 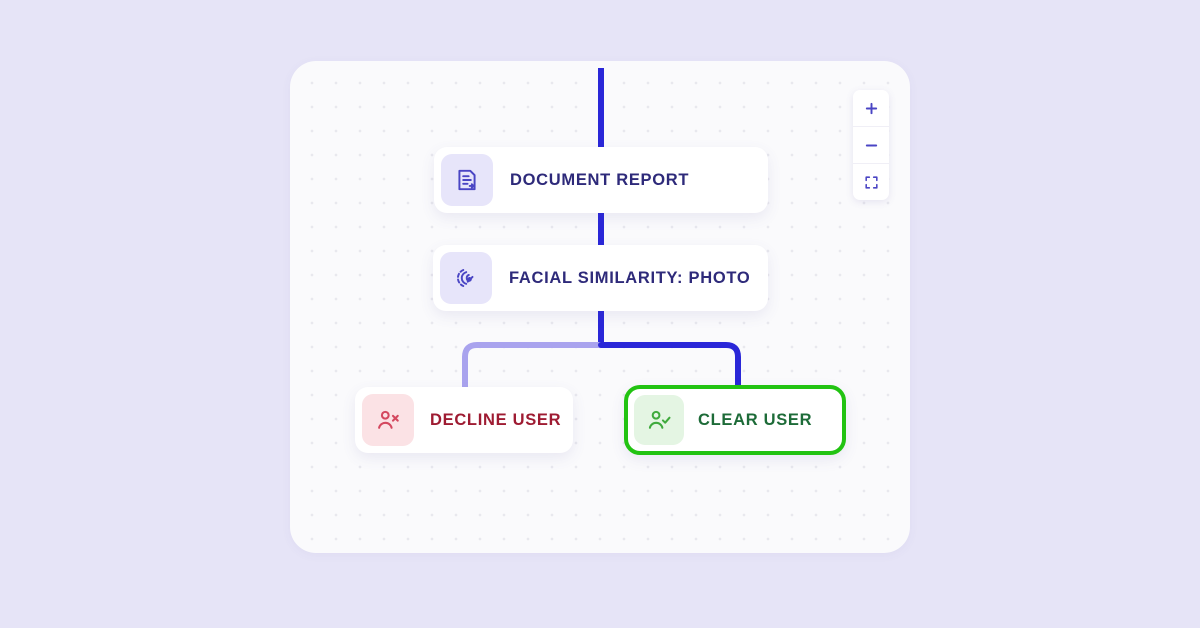 I want to click on document-report-icon, so click(x=467, y=180).